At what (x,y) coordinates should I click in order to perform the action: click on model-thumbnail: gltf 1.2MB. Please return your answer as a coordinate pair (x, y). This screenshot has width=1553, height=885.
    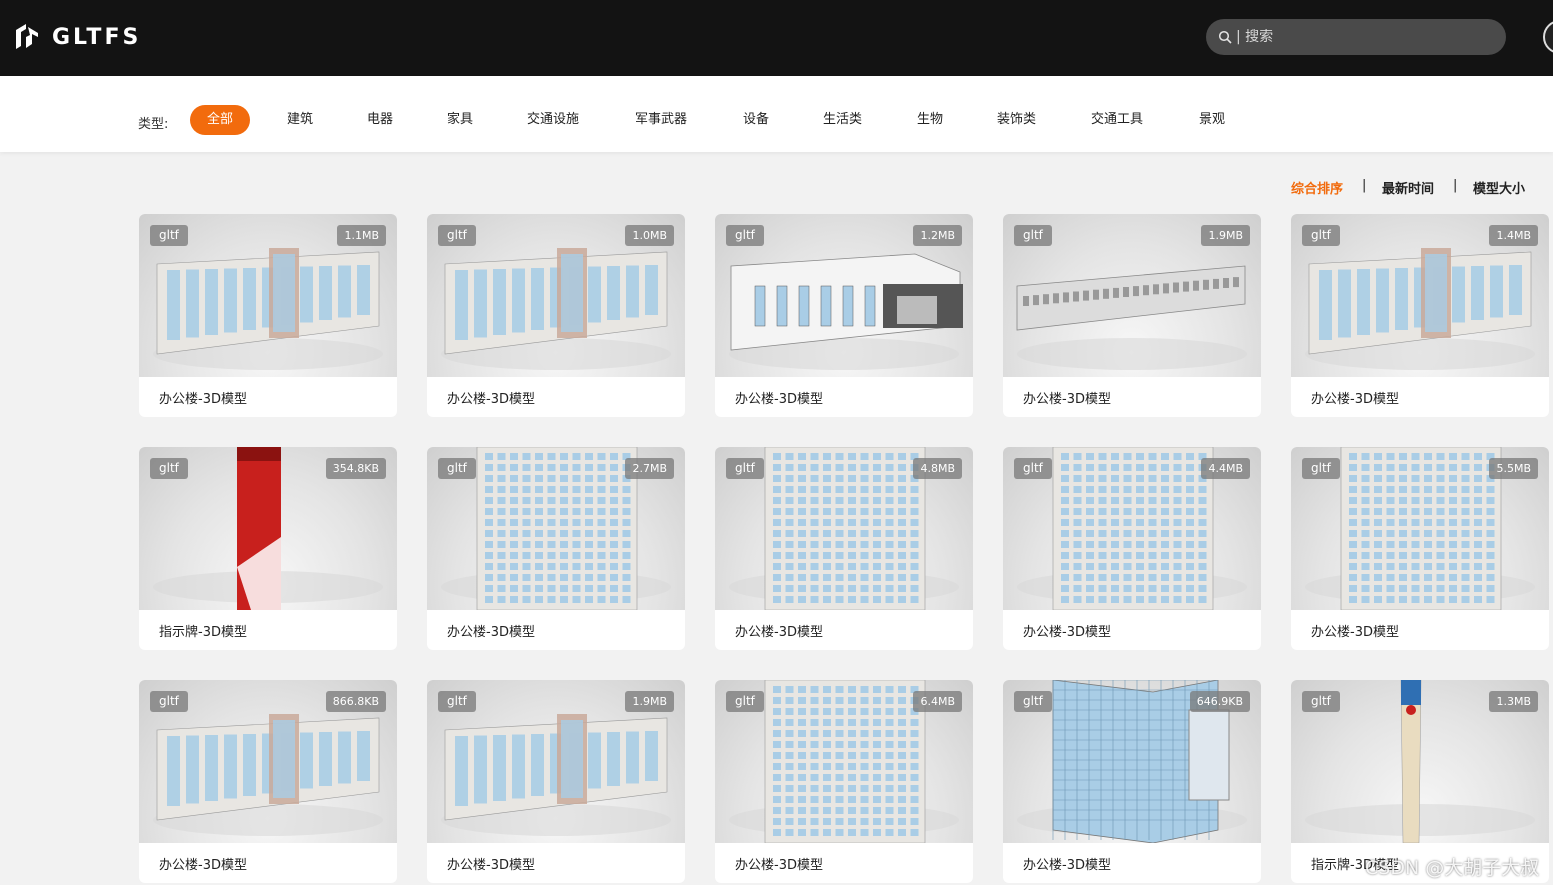
    Looking at the image, I should click on (844, 295).